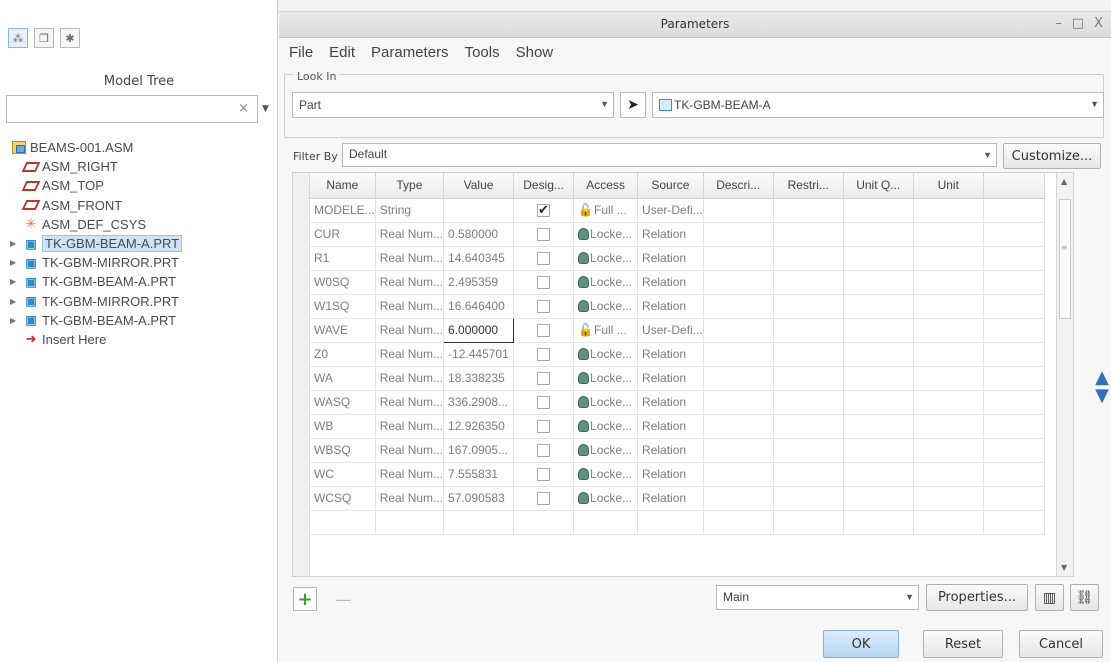 This screenshot has width=1111, height=662. I want to click on table-row, so click(677, 522).